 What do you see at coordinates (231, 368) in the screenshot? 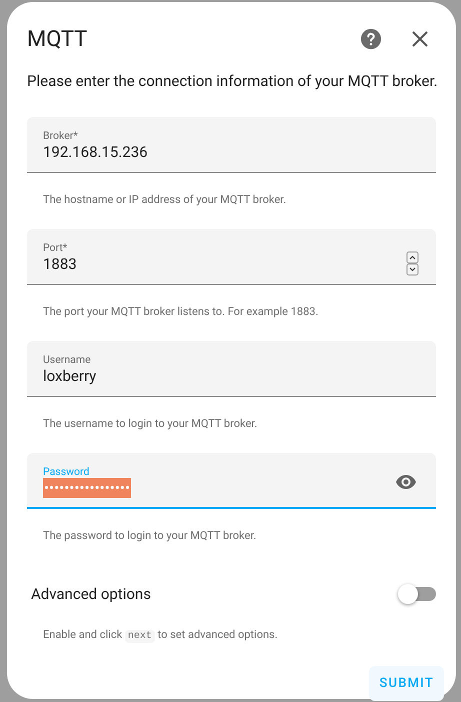
I see `input-field: Username loxberry` at bounding box center [231, 368].